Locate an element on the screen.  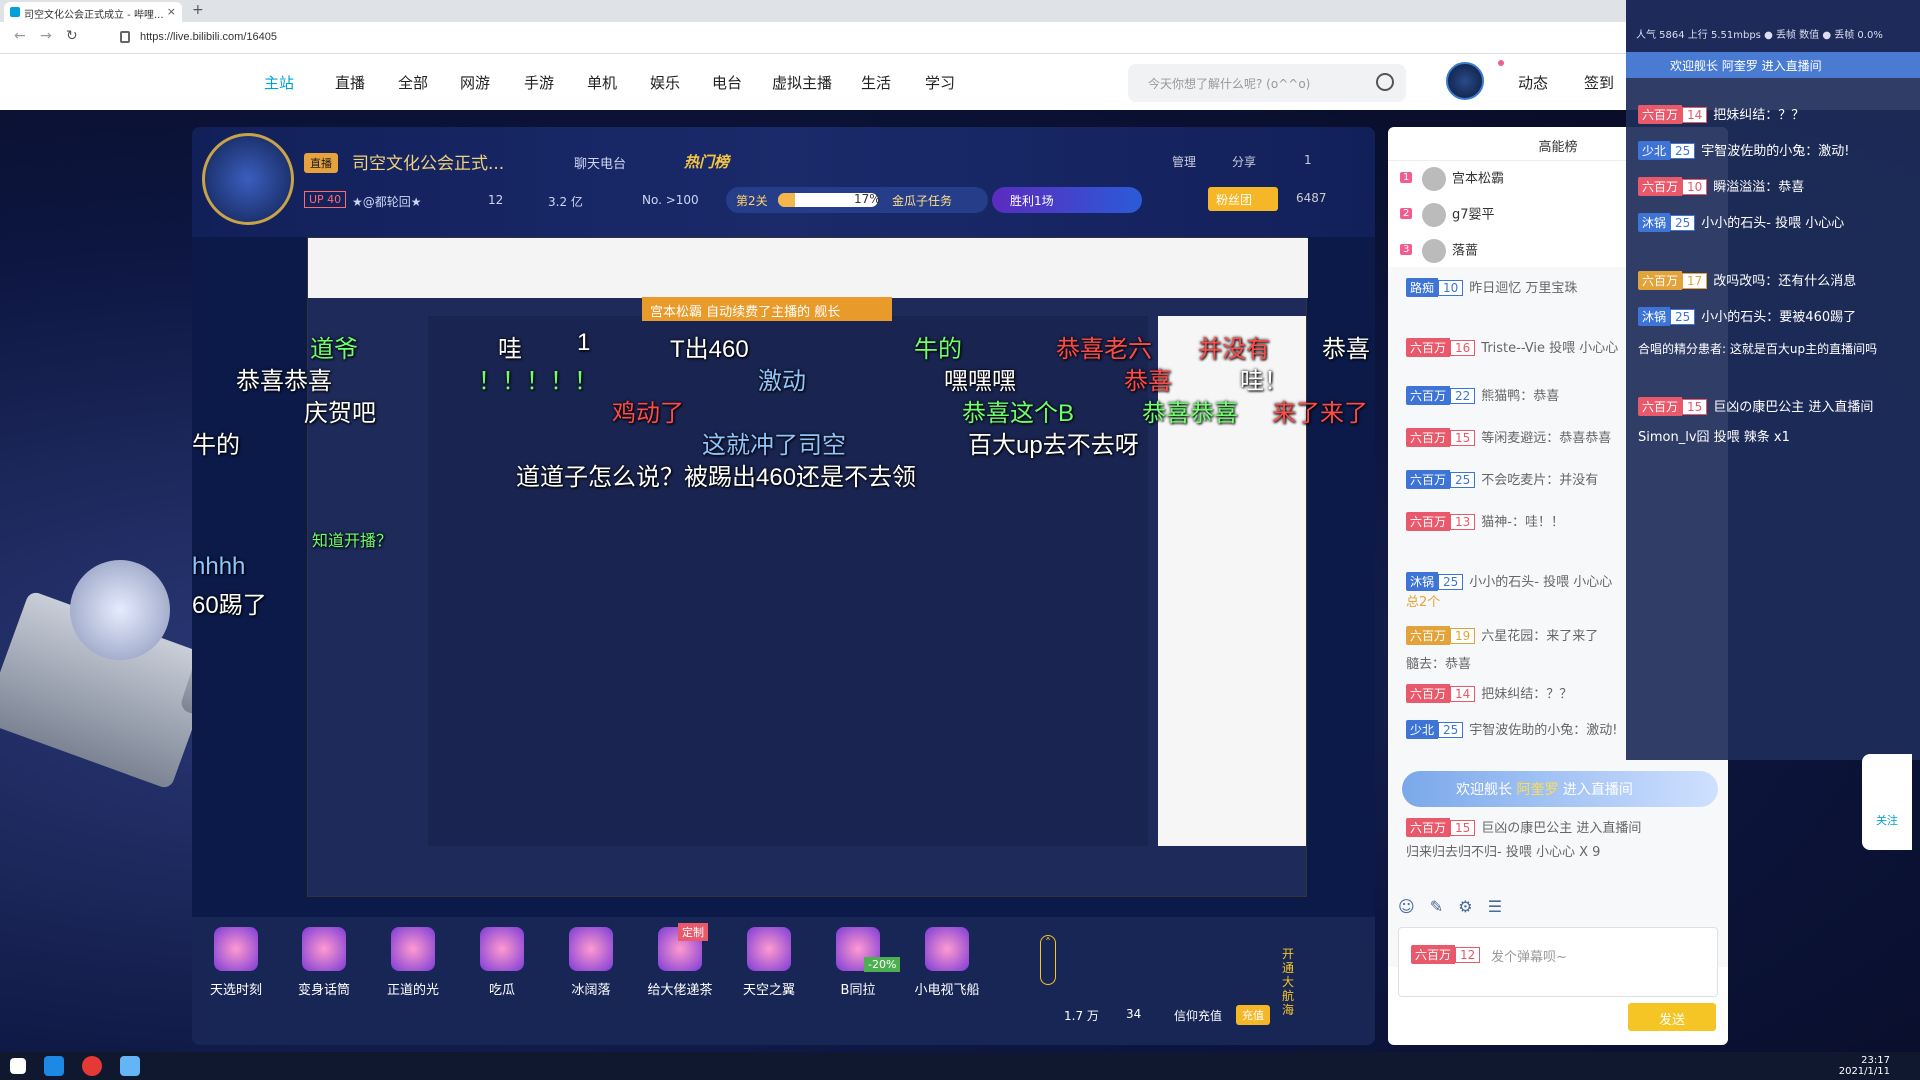
streamer-avatar is located at coordinates (248, 179).